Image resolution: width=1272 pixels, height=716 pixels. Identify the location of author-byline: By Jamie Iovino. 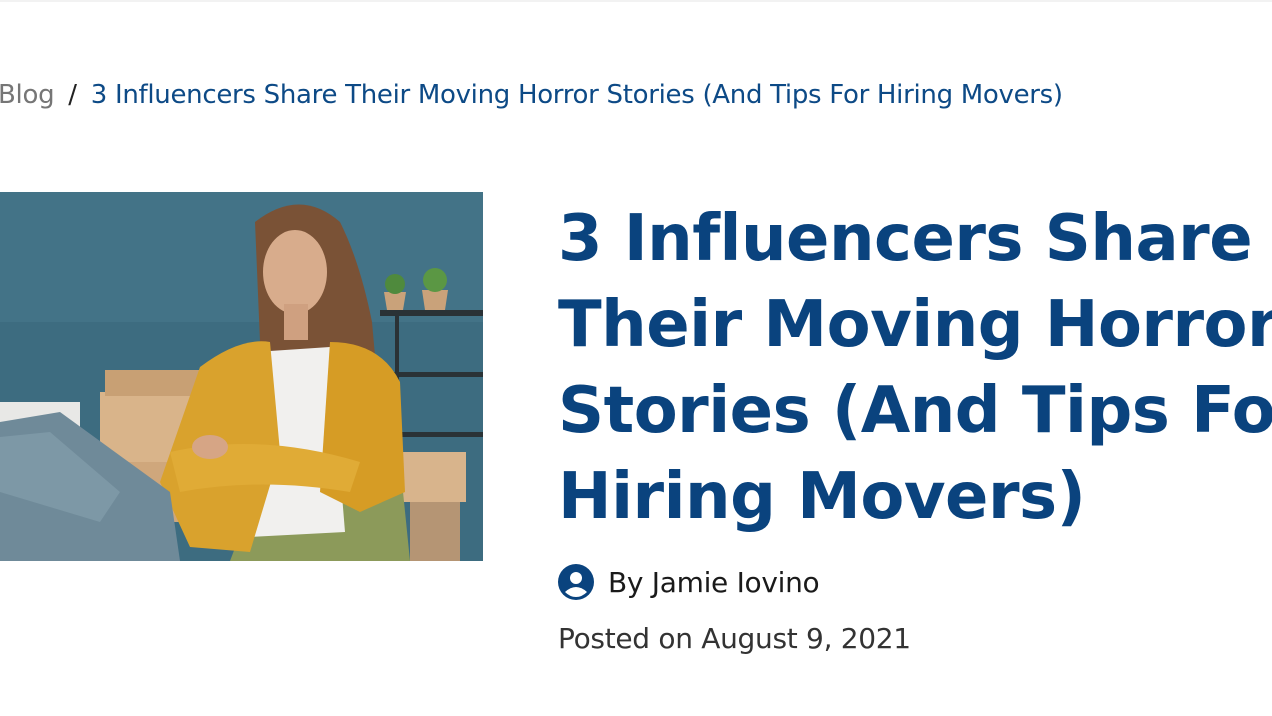
(689, 582).